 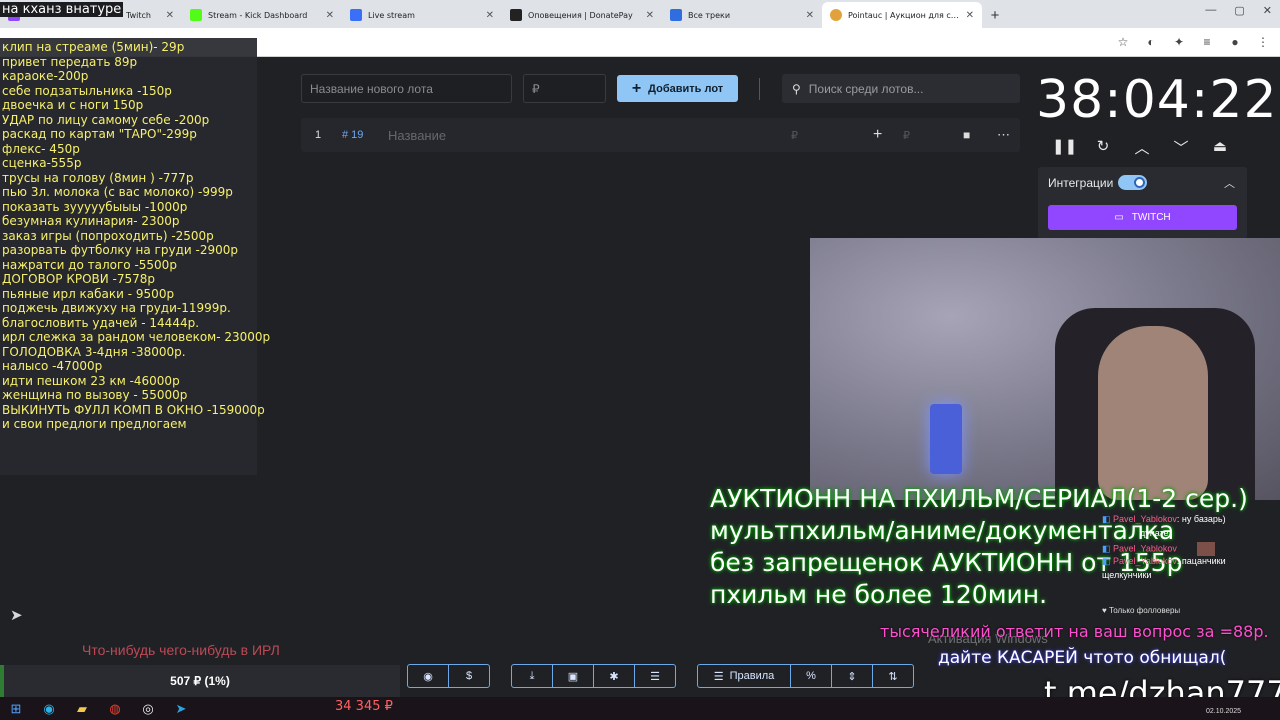 What do you see at coordinates (1045, 369) in the screenshot?
I see `webcam-feed` at bounding box center [1045, 369].